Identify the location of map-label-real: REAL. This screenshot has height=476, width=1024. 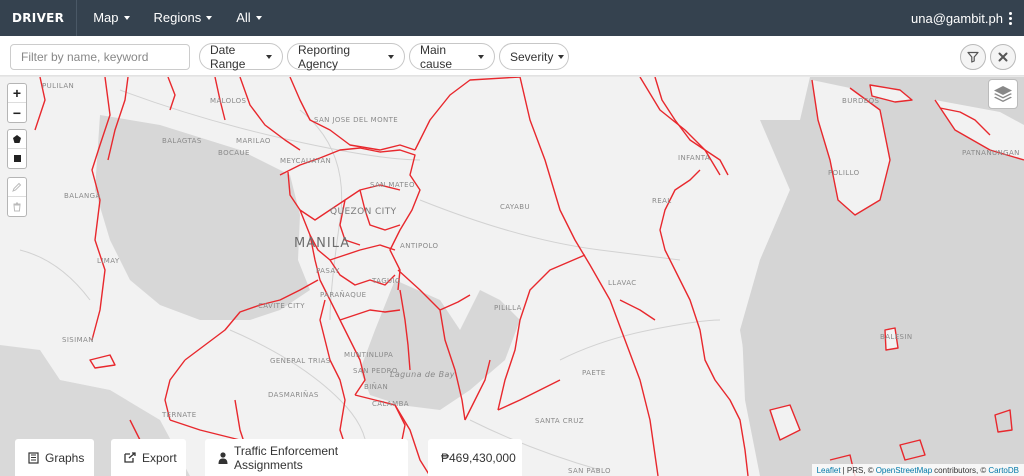
(662, 201).